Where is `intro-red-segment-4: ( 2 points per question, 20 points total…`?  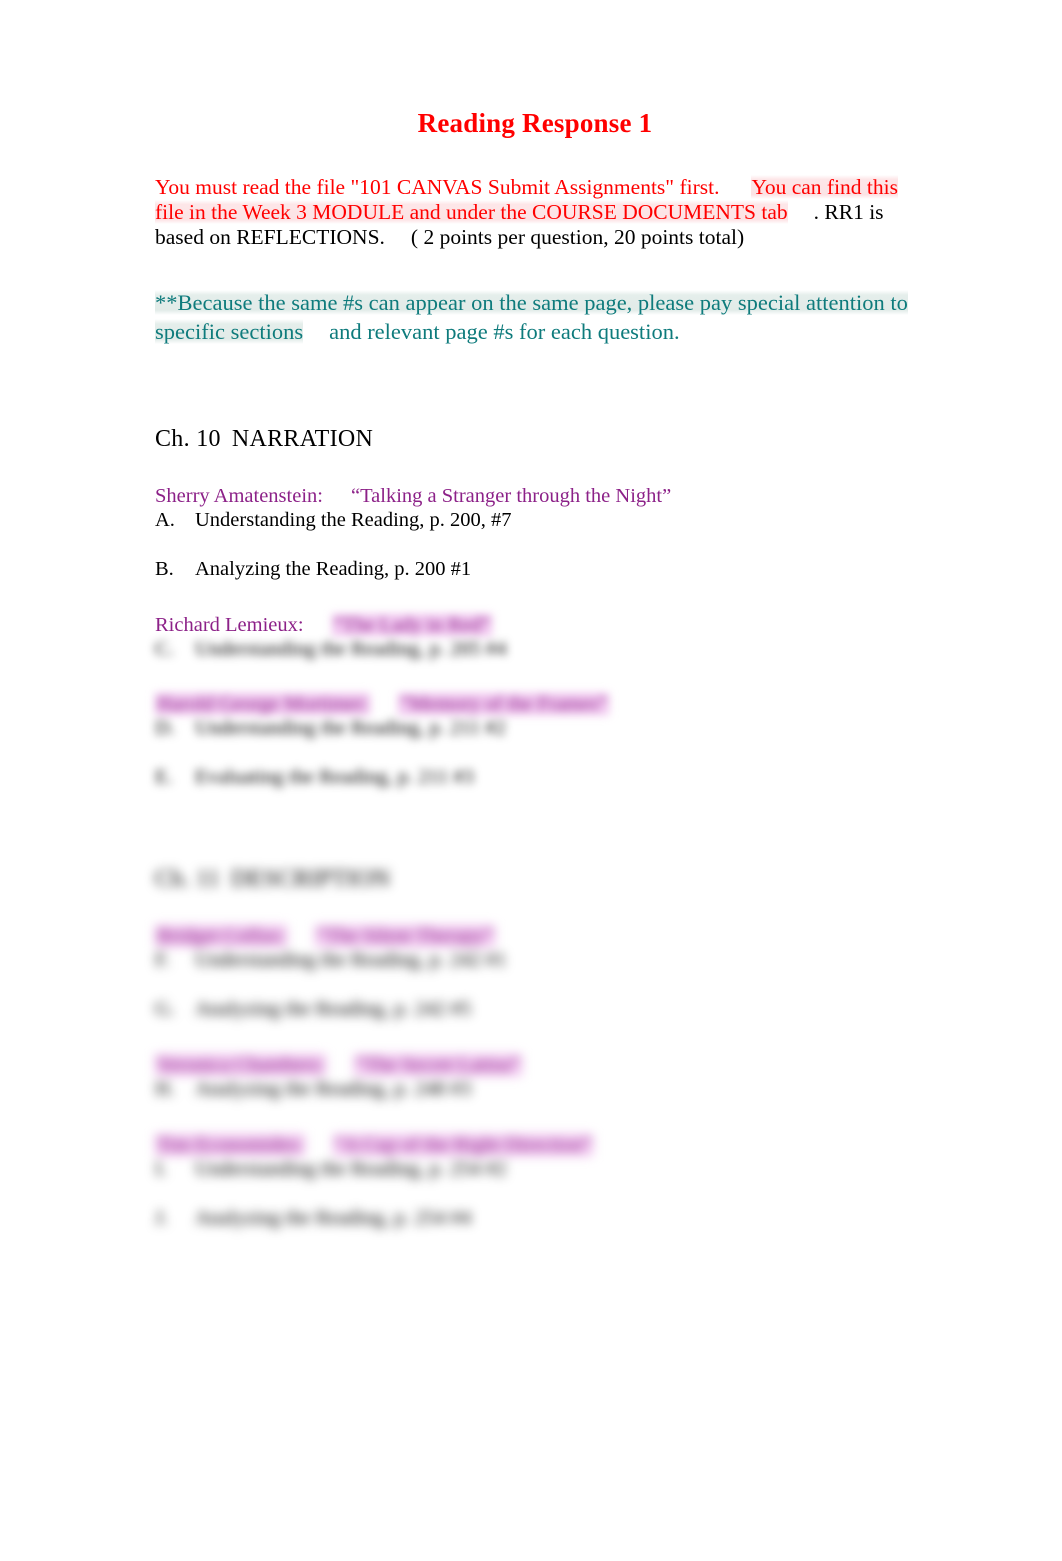
intro-red-segment-4: ( 2 points per question, 20 points total… is located at coordinates (577, 237).